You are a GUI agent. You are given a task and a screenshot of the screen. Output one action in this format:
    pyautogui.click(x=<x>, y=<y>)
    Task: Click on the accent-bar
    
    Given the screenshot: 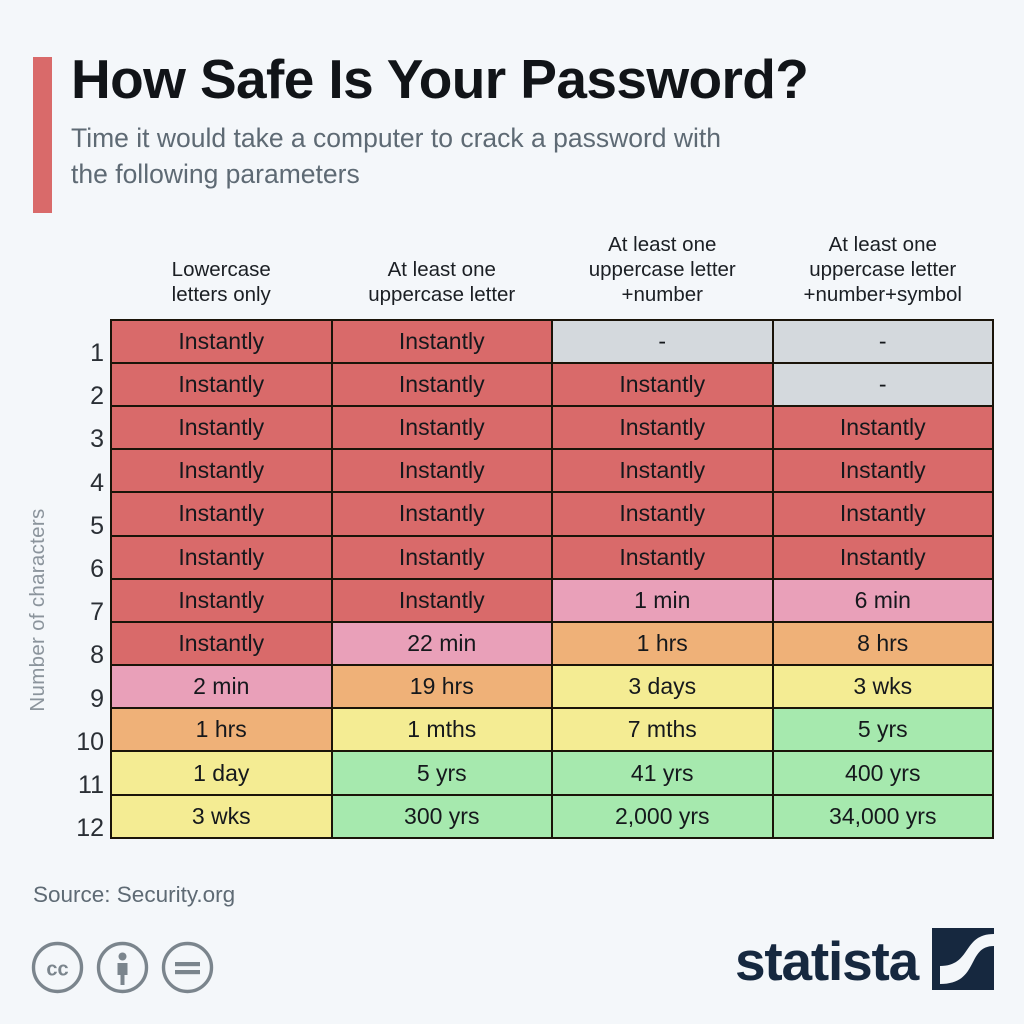 What is the action you would take?
    pyautogui.click(x=42, y=135)
    